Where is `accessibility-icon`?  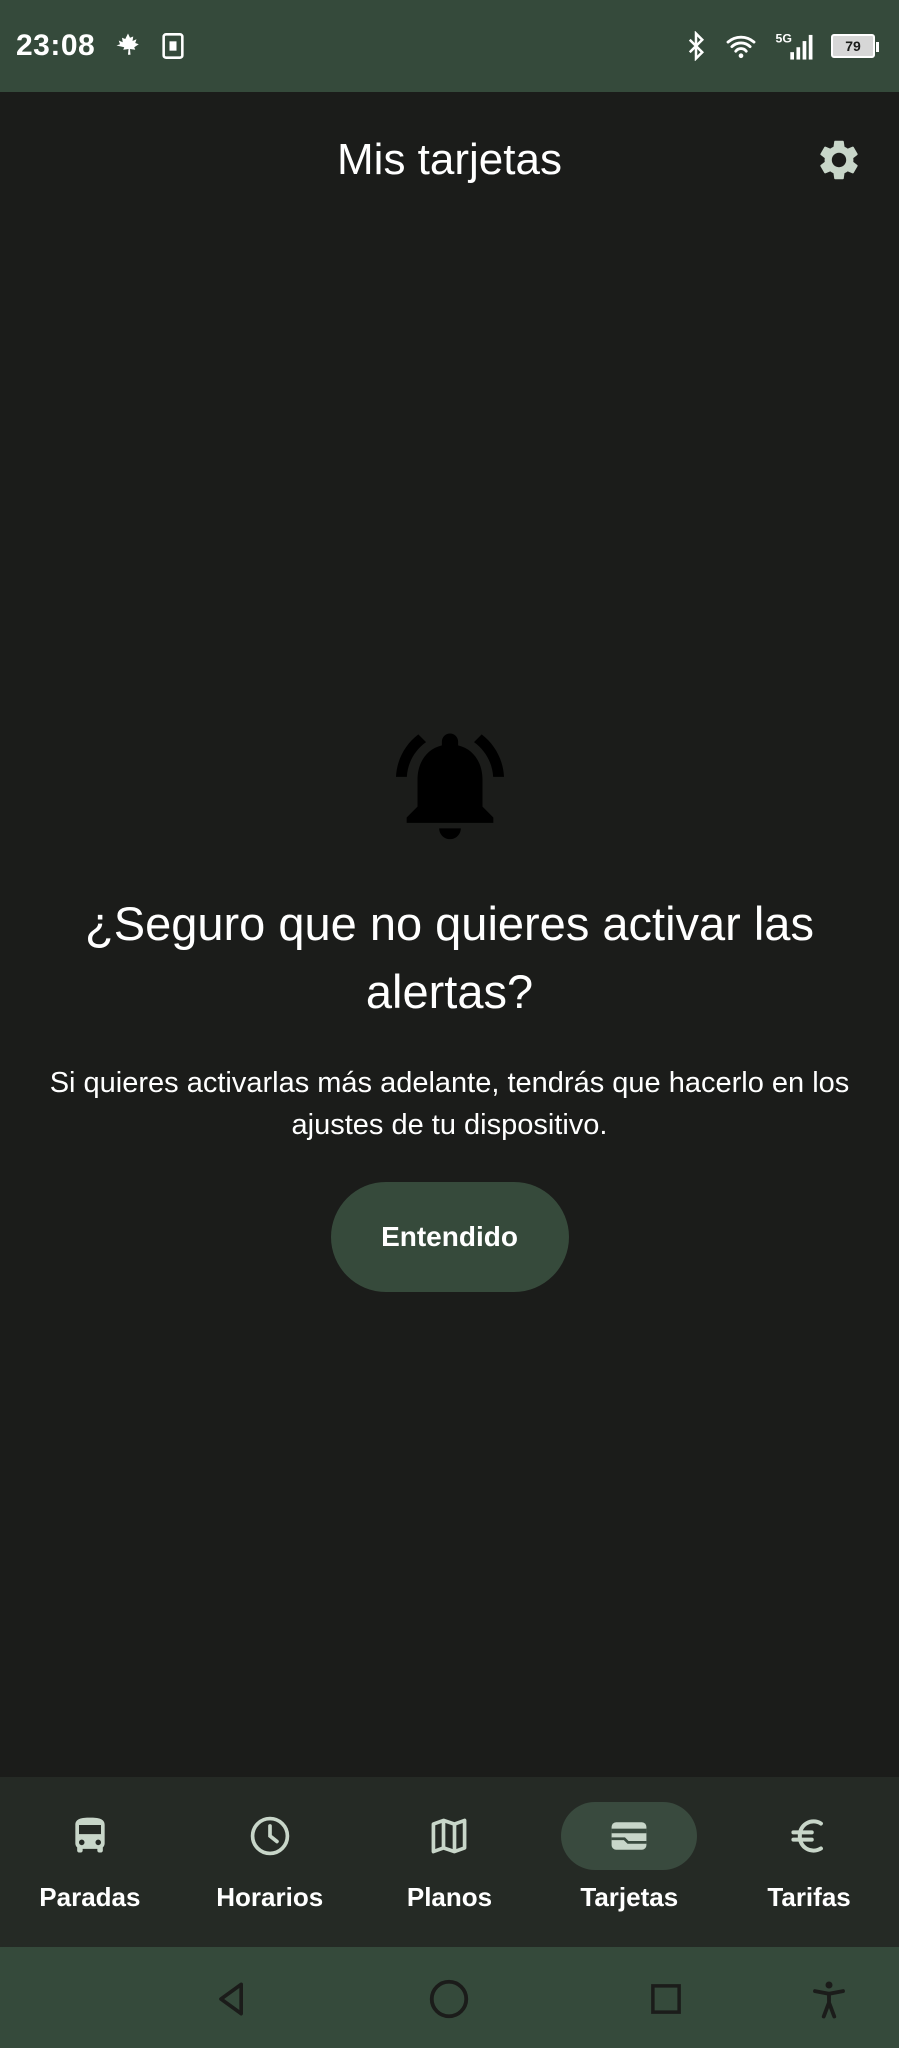 accessibility-icon is located at coordinates (829, 2000).